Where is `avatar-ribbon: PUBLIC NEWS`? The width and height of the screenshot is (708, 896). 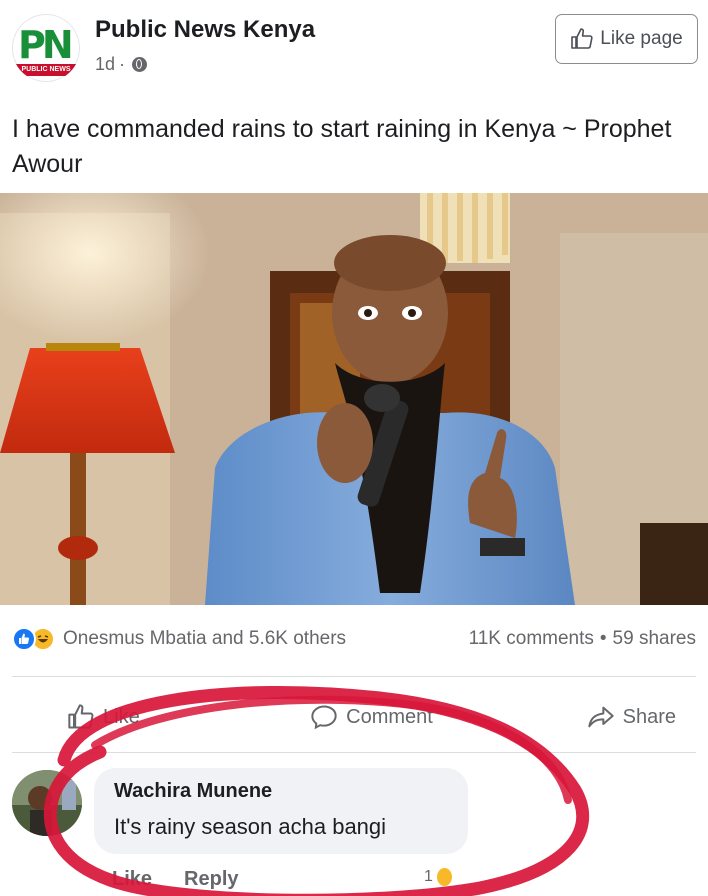
avatar-ribbon: PUBLIC NEWS is located at coordinates (46, 70).